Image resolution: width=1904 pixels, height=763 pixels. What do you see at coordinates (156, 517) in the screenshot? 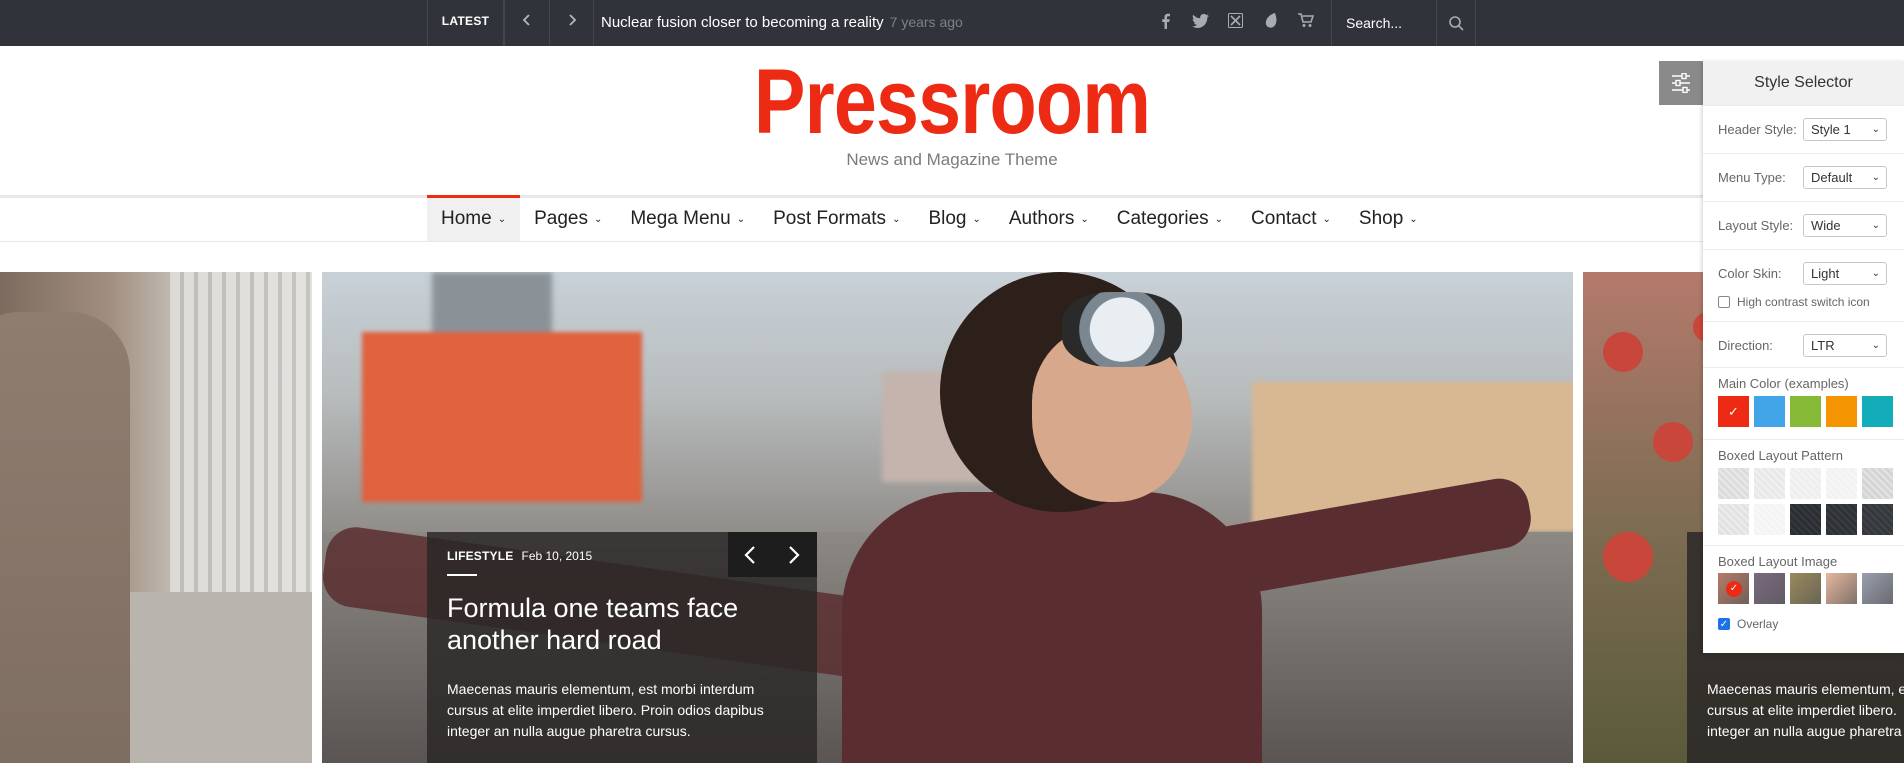
I see `slide-image-left` at bounding box center [156, 517].